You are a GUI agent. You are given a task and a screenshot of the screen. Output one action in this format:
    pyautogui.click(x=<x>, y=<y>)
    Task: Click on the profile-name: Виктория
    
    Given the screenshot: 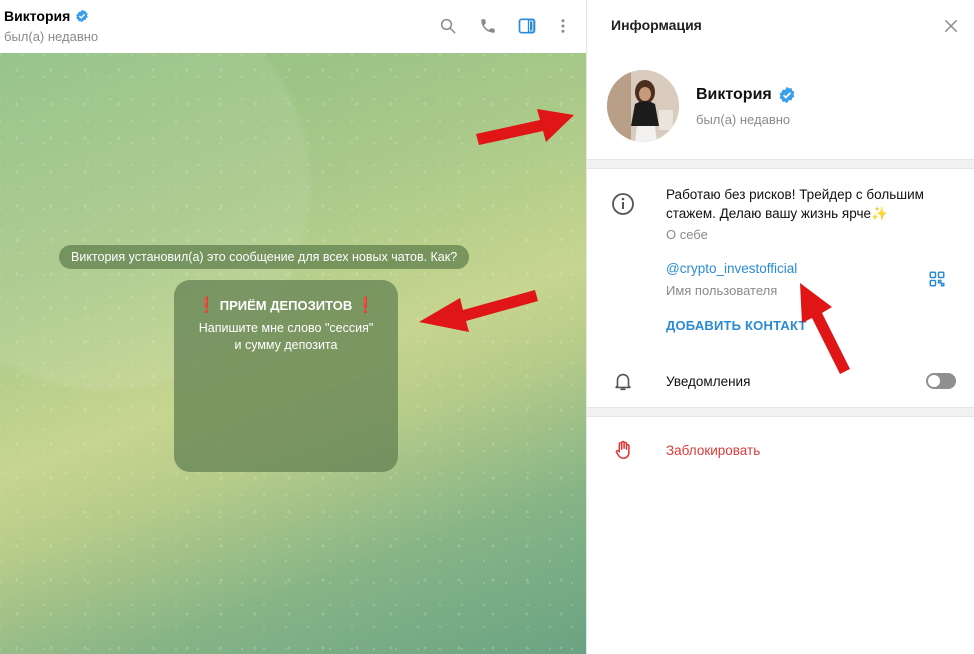 What is the action you would take?
    pyautogui.click(x=746, y=95)
    